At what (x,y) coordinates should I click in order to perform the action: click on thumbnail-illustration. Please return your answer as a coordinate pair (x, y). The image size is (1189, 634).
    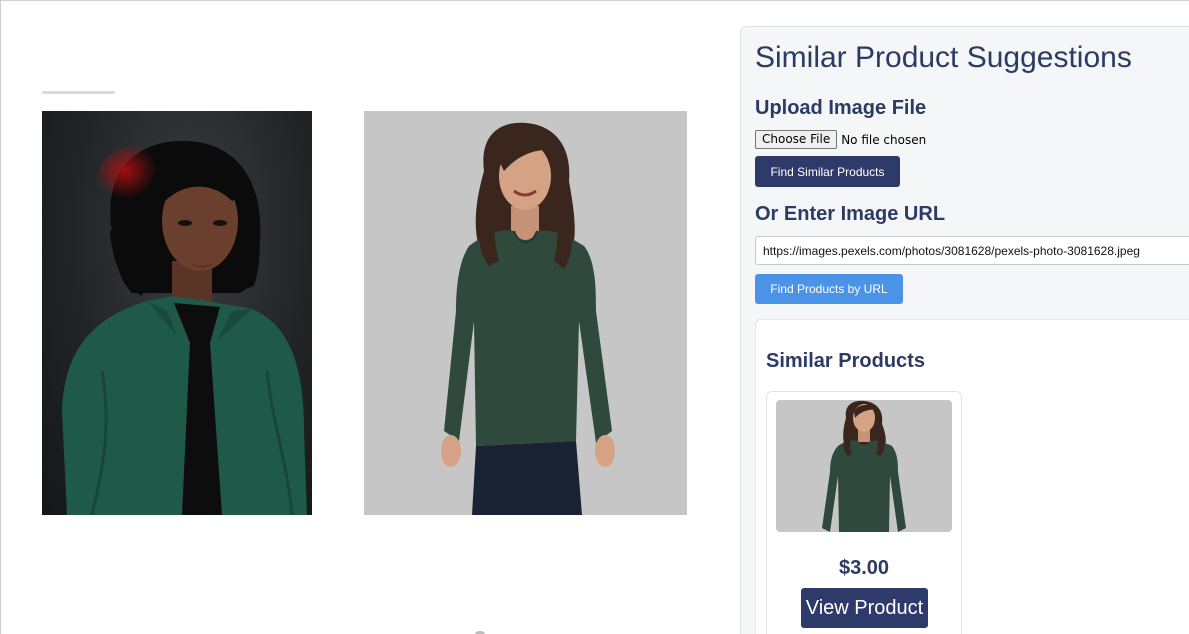
    Looking at the image, I should click on (864, 466).